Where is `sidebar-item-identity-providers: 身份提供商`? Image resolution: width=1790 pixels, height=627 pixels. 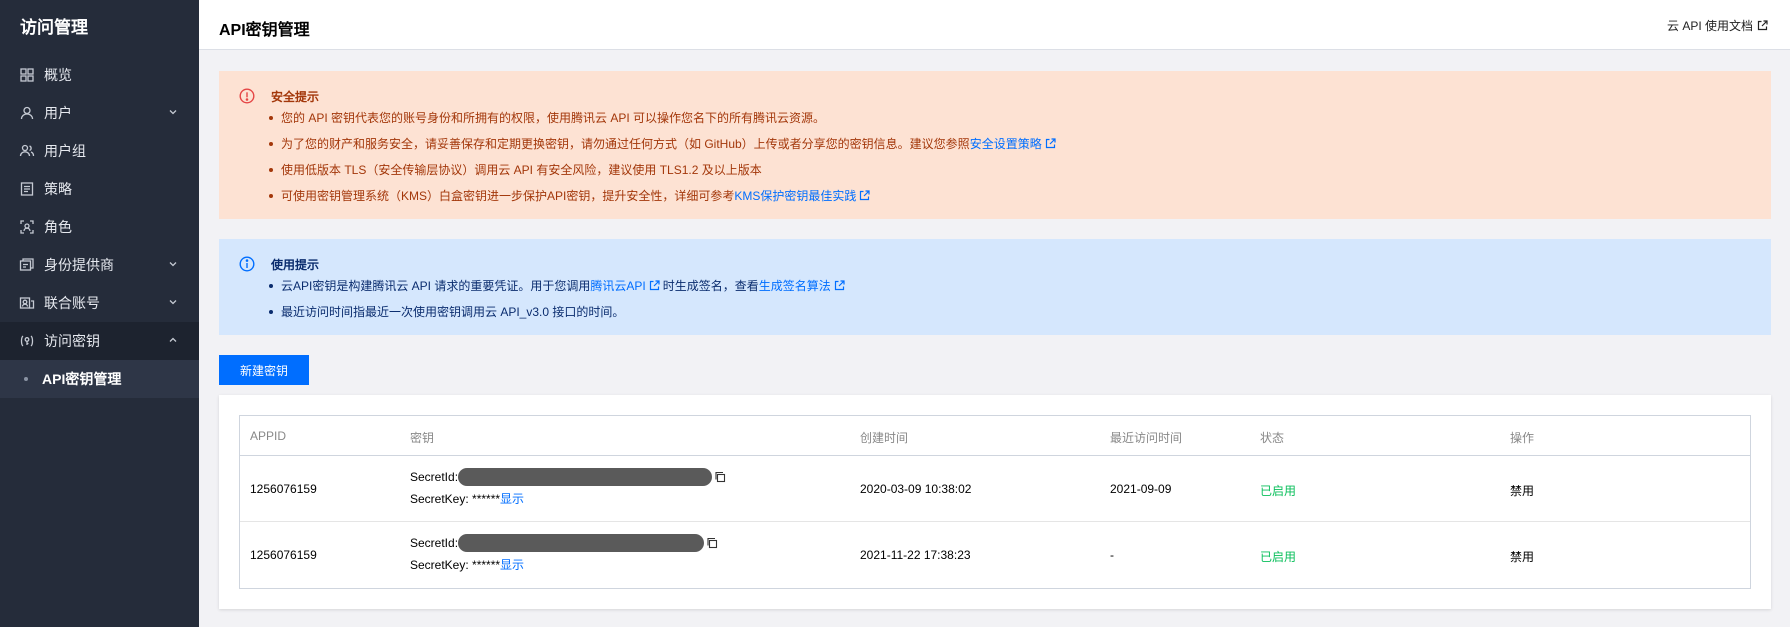 sidebar-item-identity-providers: 身份提供商 is located at coordinates (99, 265).